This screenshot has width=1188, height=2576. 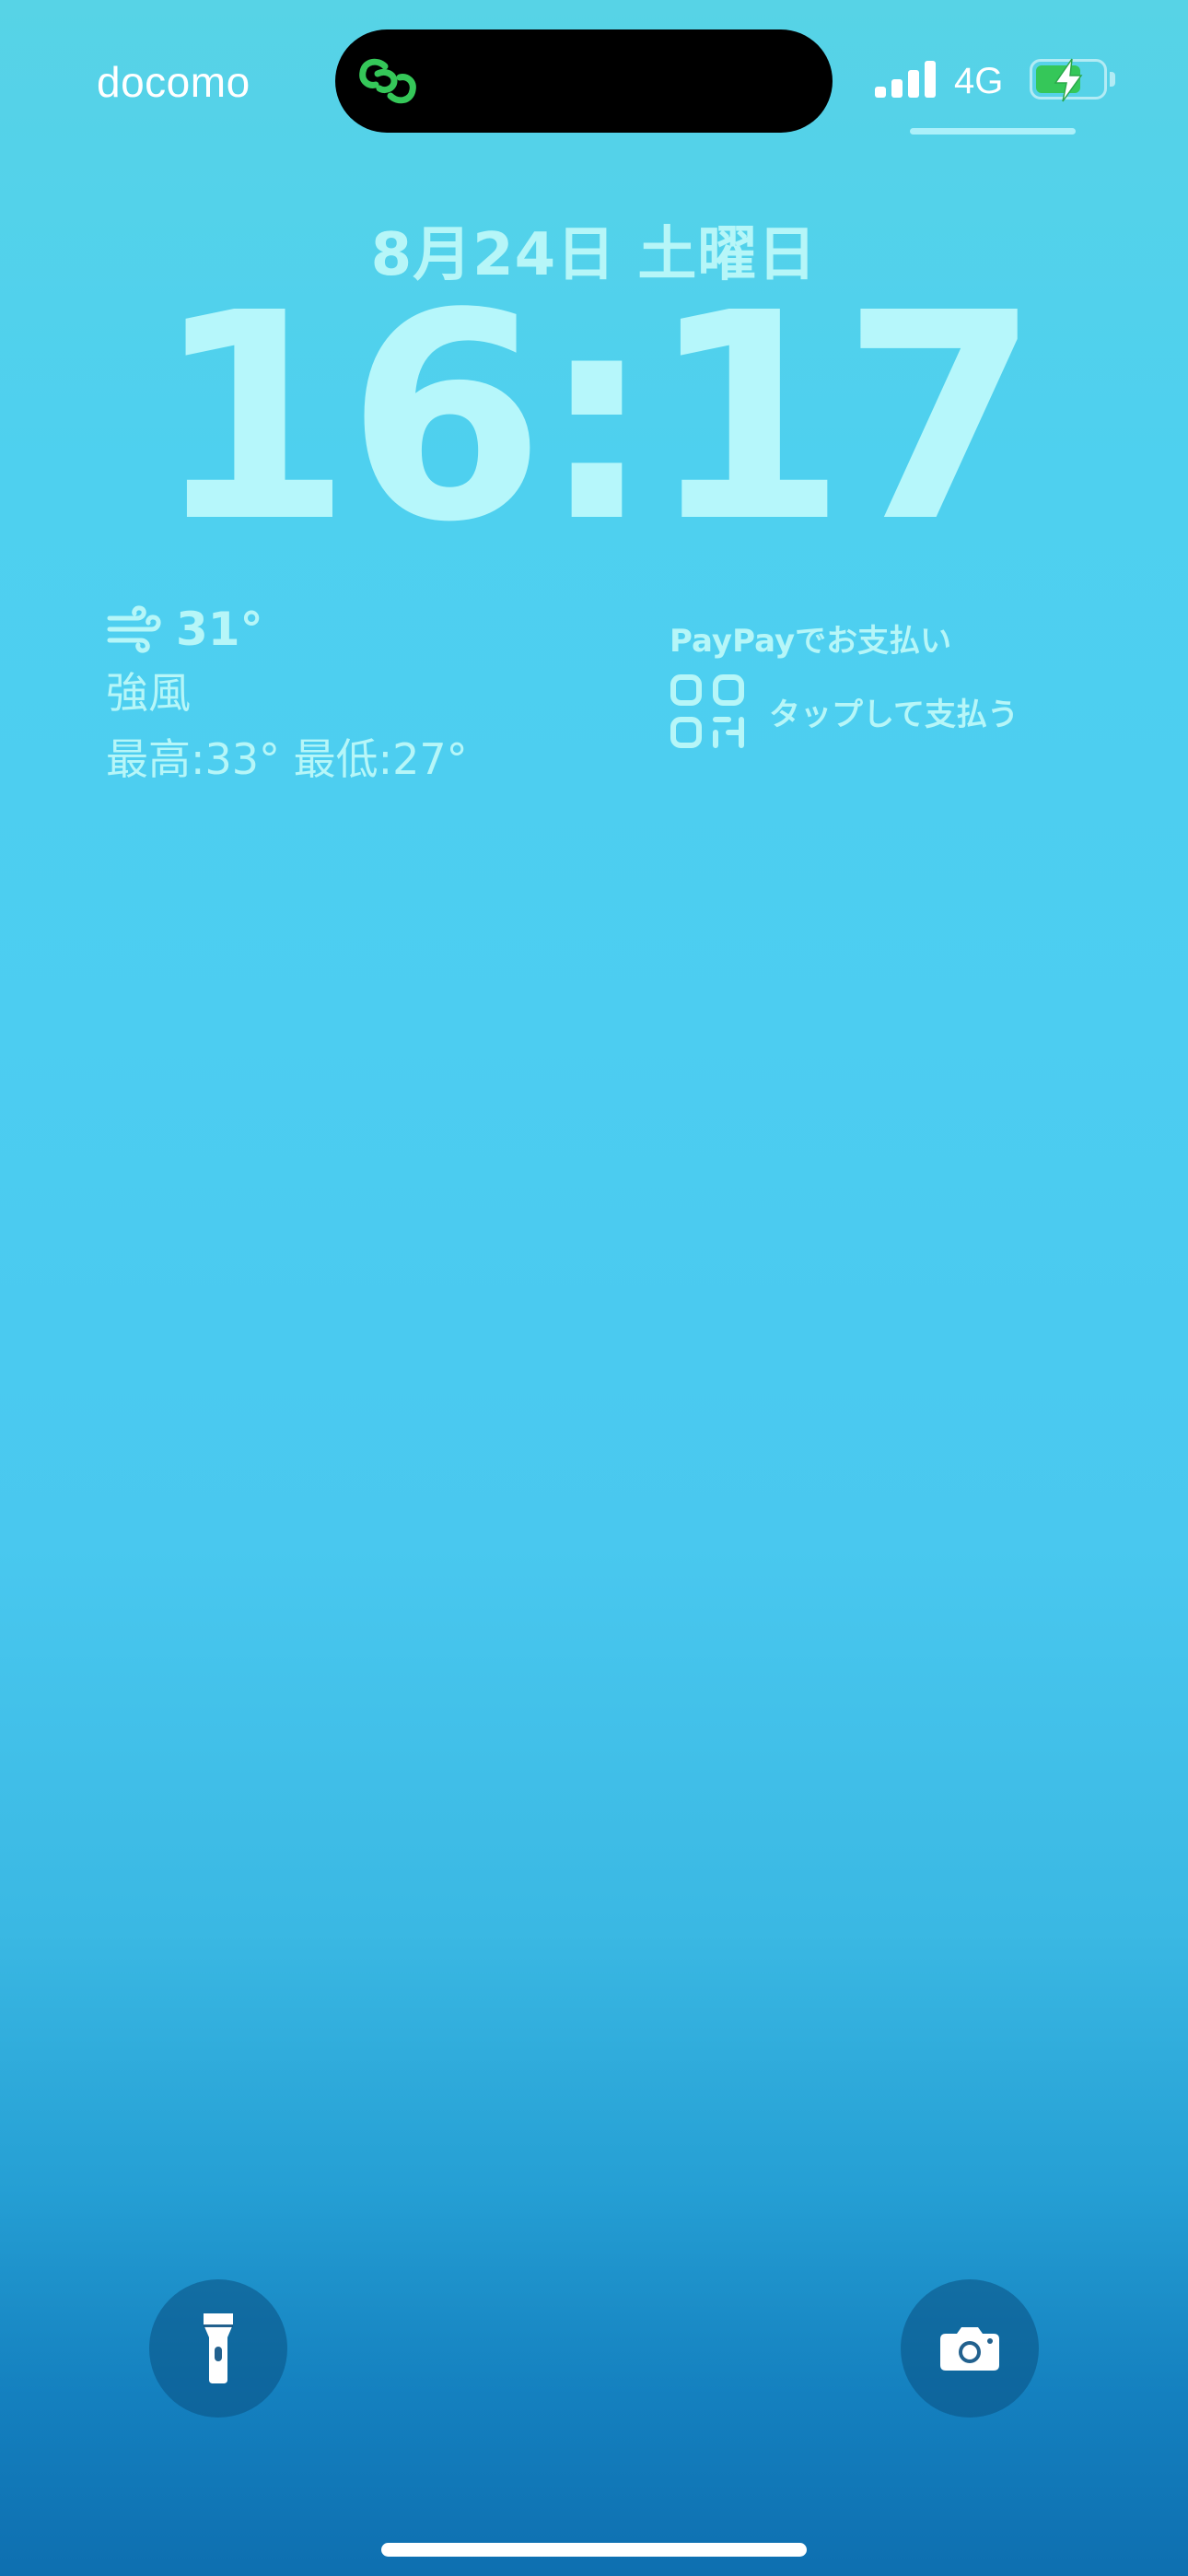 What do you see at coordinates (387, 81) in the screenshot?
I see `link-chain-icon` at bounding box center [387, 81].